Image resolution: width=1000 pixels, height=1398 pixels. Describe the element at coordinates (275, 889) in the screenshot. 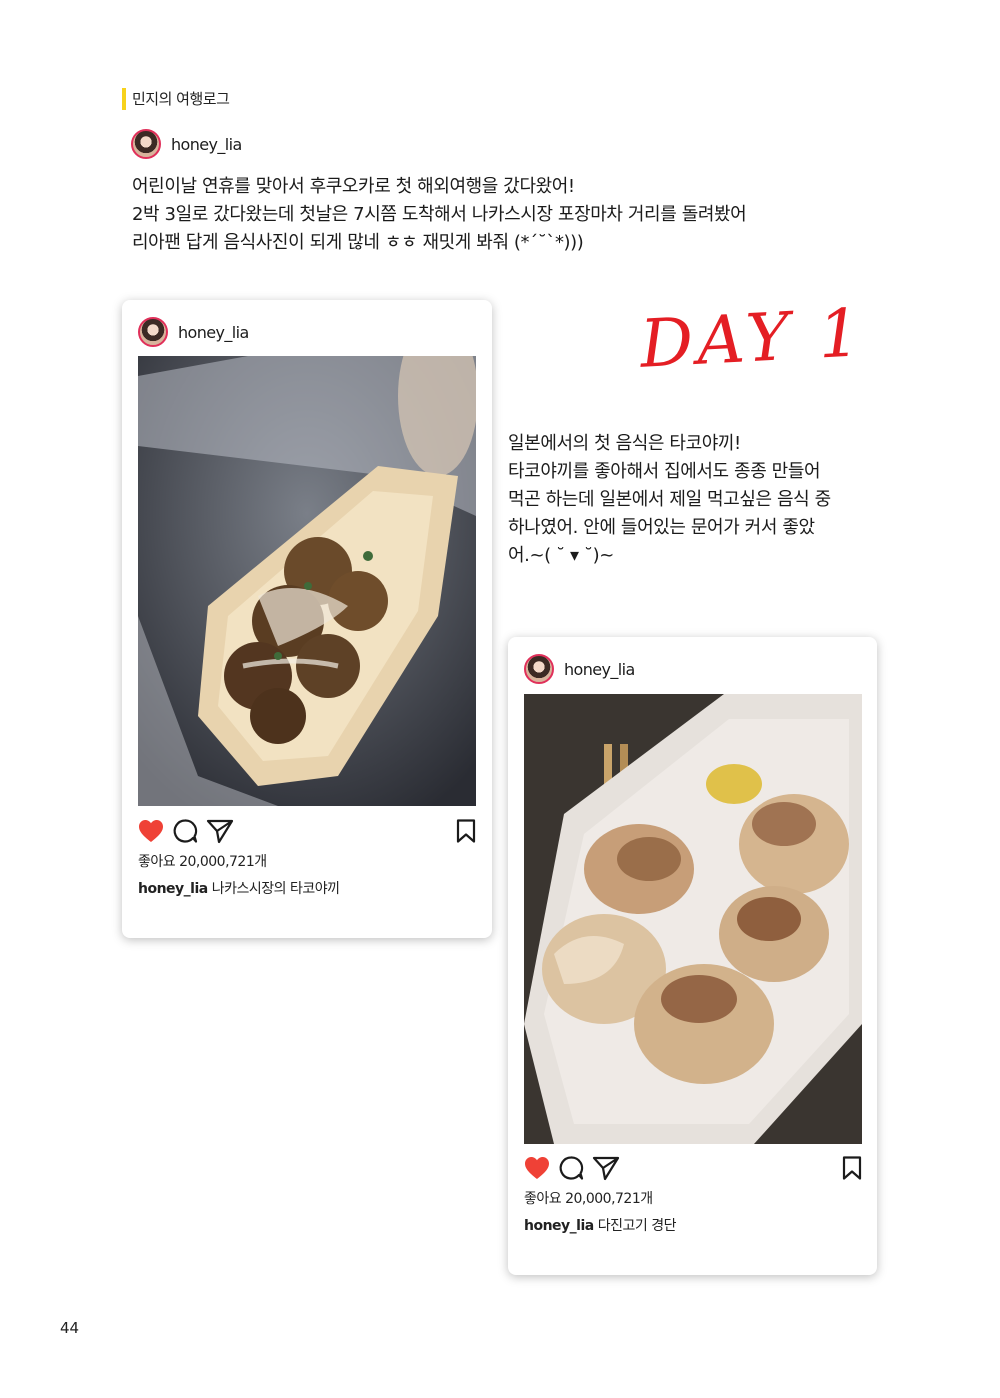

I see `caption-text: 나카스시장의 타코야끼` at that location.